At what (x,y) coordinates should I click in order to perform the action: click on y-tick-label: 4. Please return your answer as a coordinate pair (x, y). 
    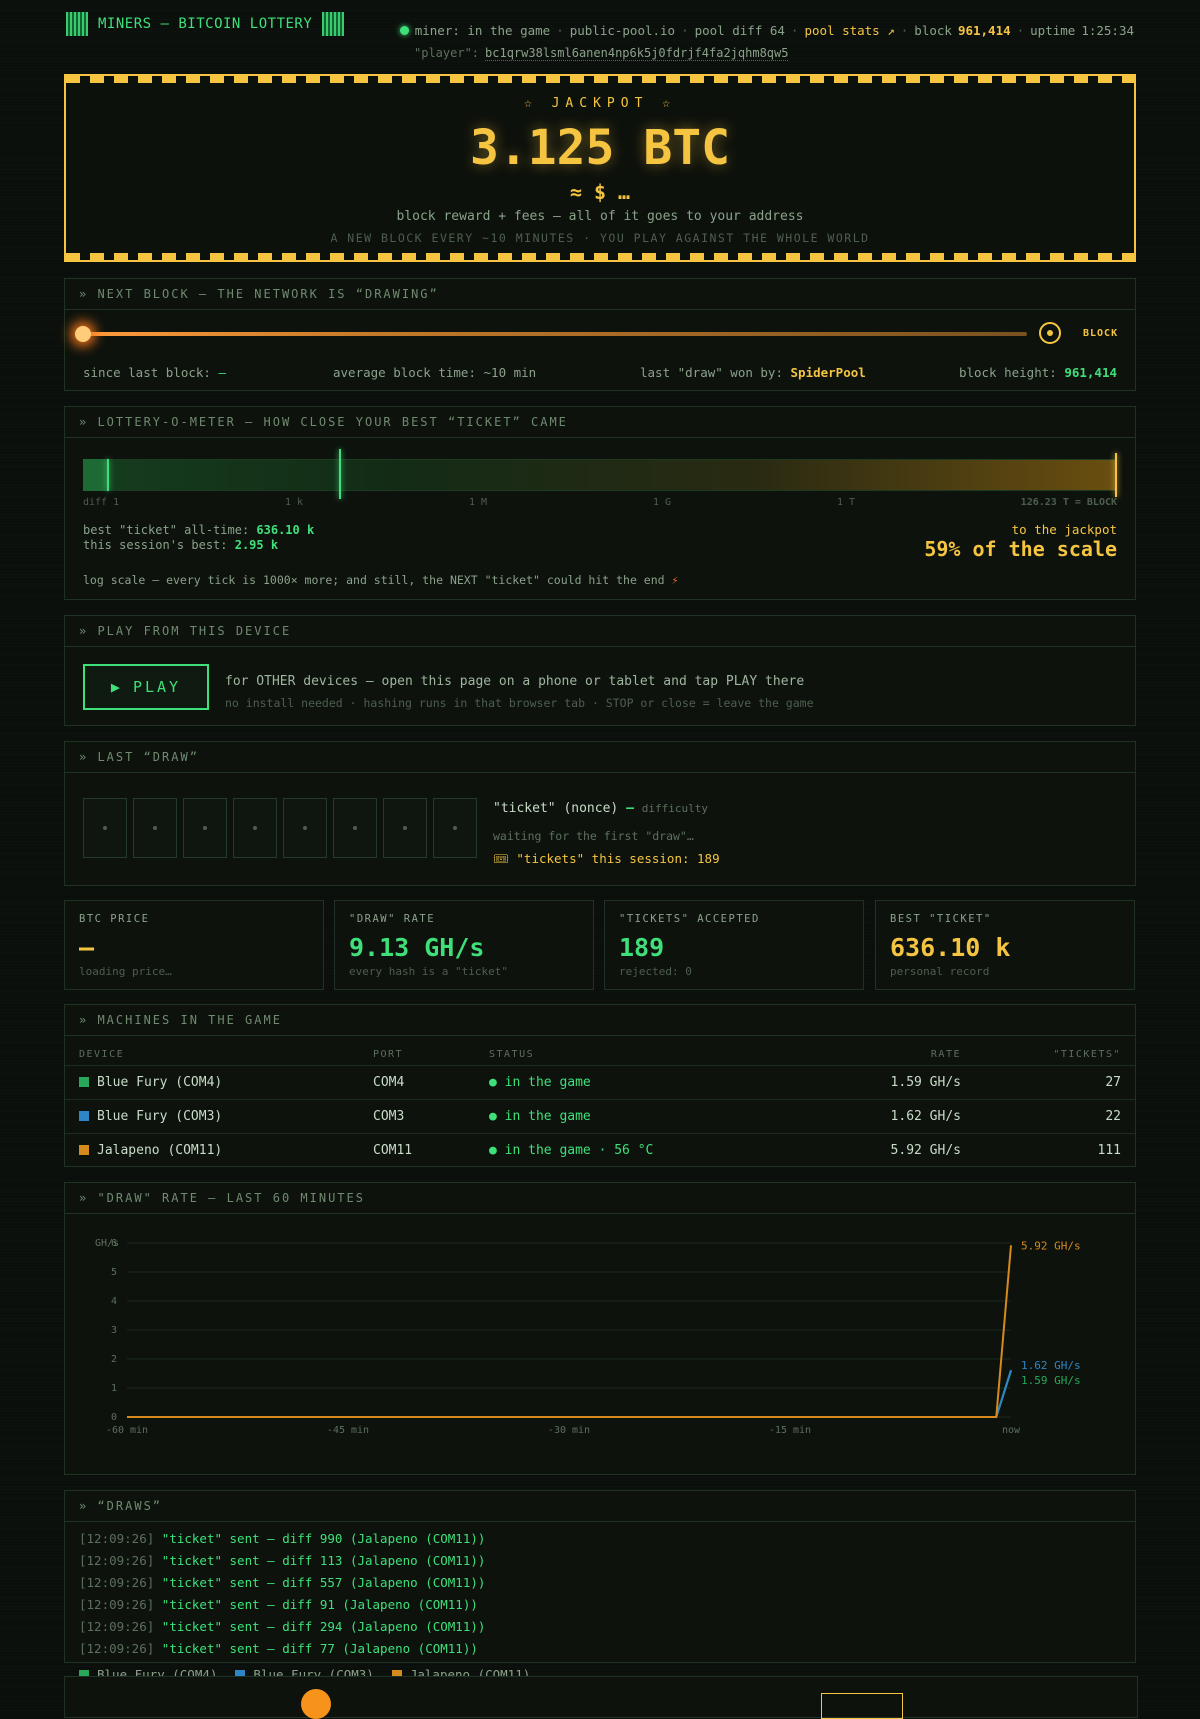
    Looking at the image, I should click on (114, 1301).